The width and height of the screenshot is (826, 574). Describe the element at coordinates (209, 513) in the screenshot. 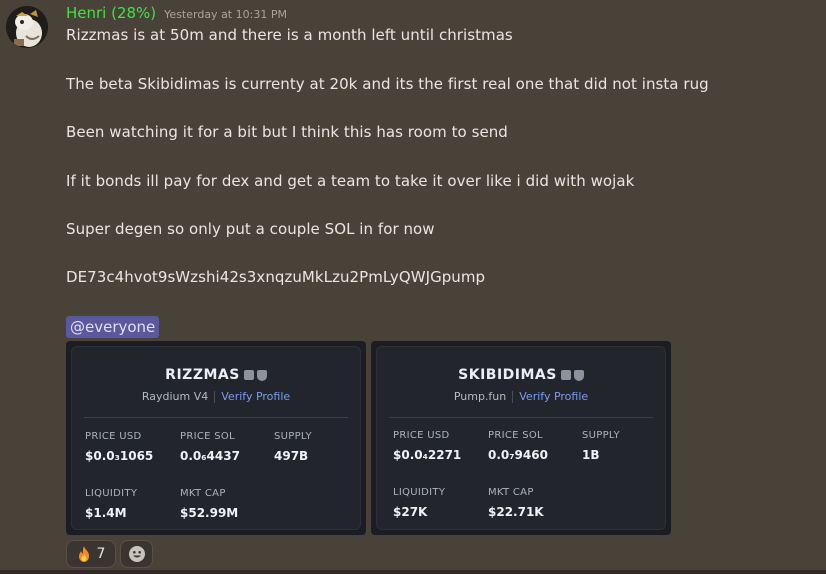

I see `mkt-cap-value: $52.99M` at that location.